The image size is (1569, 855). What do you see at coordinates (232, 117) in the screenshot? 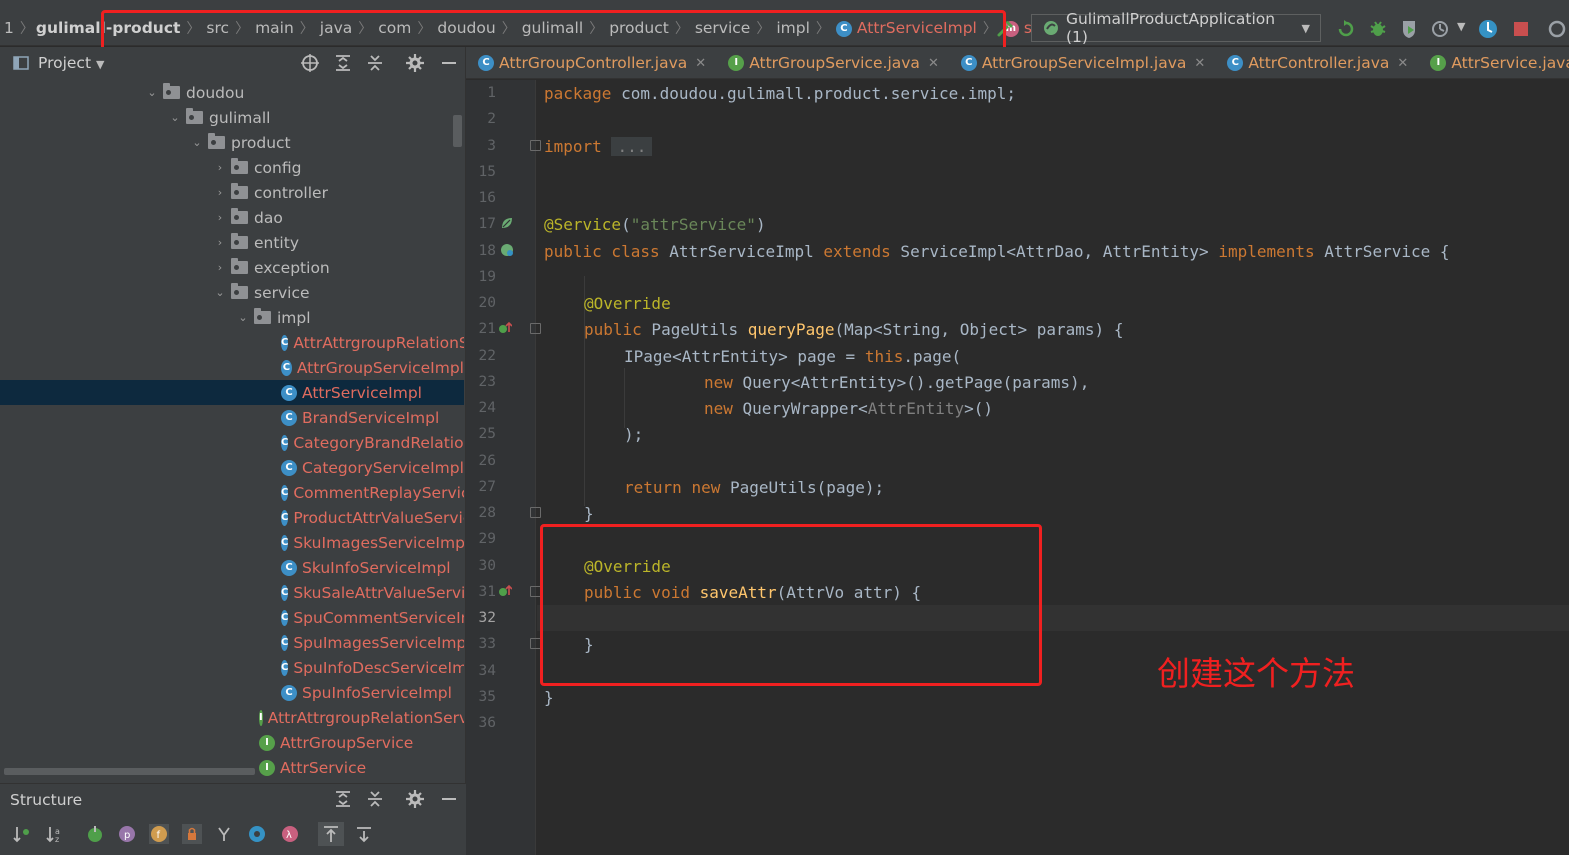
I see `tree-item-folder: ⌄ gulimall` at bounding box center [232, 117].